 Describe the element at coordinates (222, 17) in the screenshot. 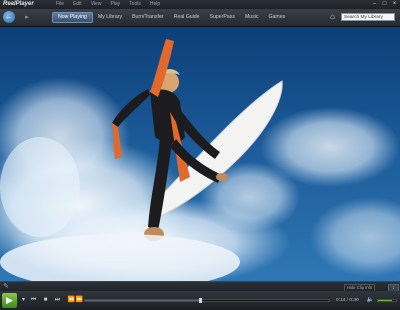

I see `tab-superpass: SuperPass` at that location.